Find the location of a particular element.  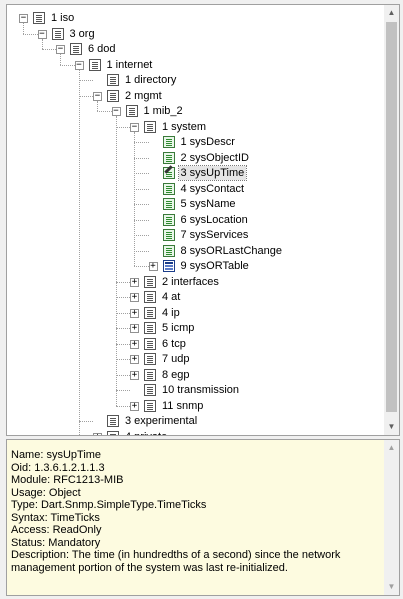

tree-node-label: 8 egp is located at coordinates (176, 375).